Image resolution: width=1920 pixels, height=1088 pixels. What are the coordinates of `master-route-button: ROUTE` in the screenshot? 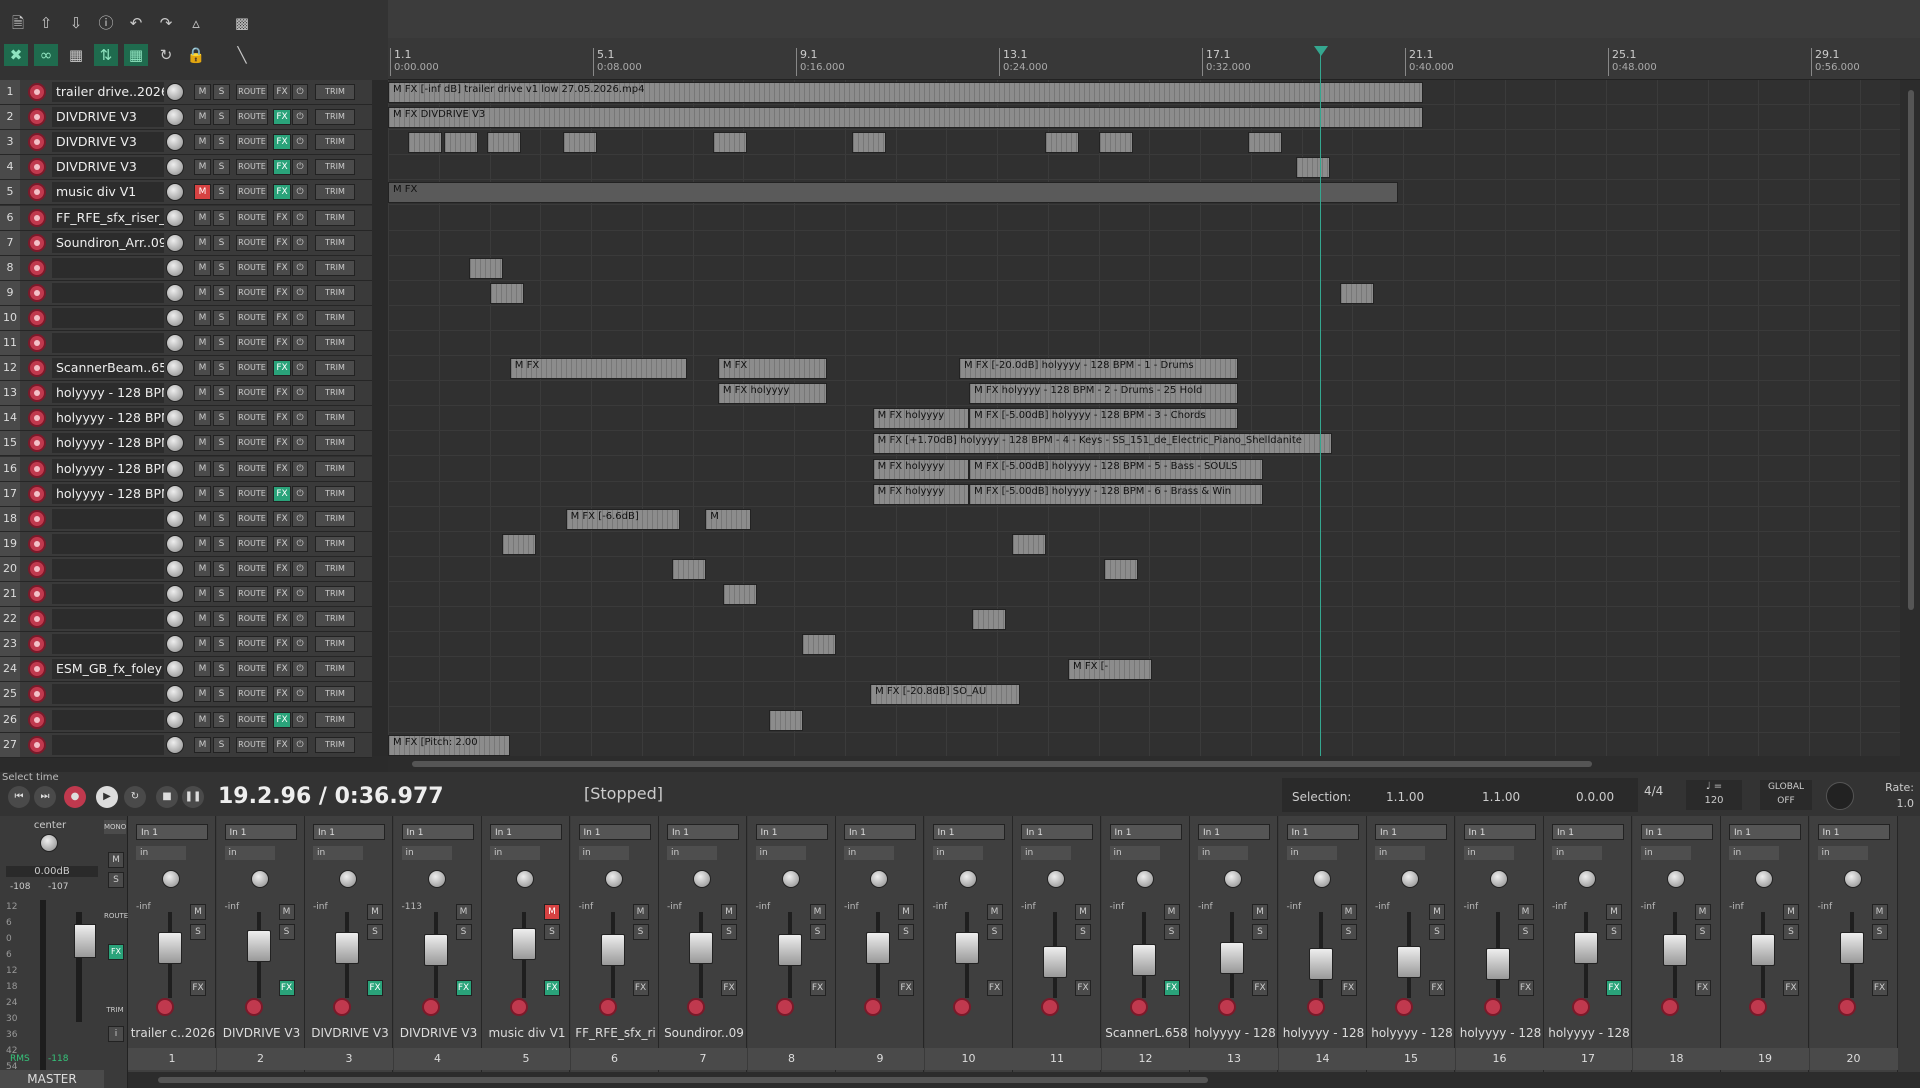 It's located at (116, 917).